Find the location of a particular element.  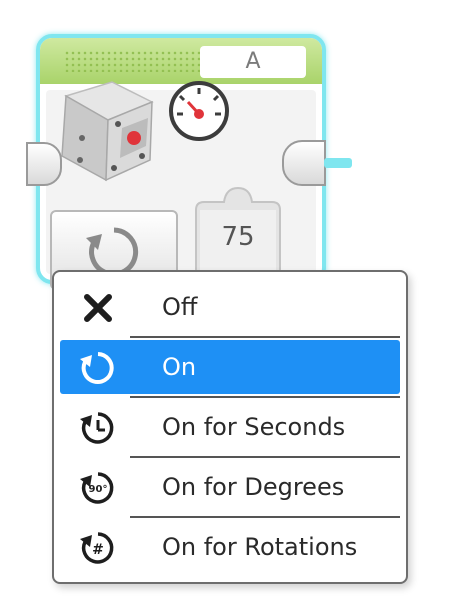

rotate-degrees-icon: 90° is located at coordinates (97, 488).